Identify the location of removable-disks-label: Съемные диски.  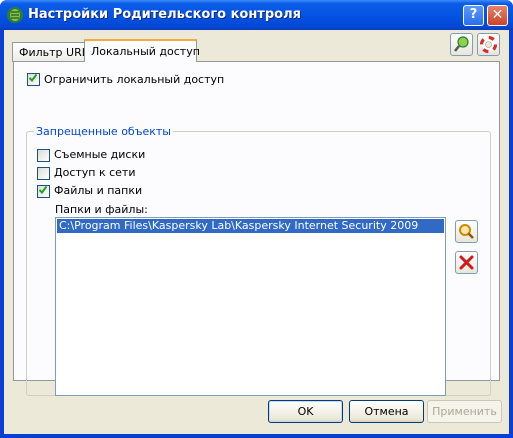
(100, 154).